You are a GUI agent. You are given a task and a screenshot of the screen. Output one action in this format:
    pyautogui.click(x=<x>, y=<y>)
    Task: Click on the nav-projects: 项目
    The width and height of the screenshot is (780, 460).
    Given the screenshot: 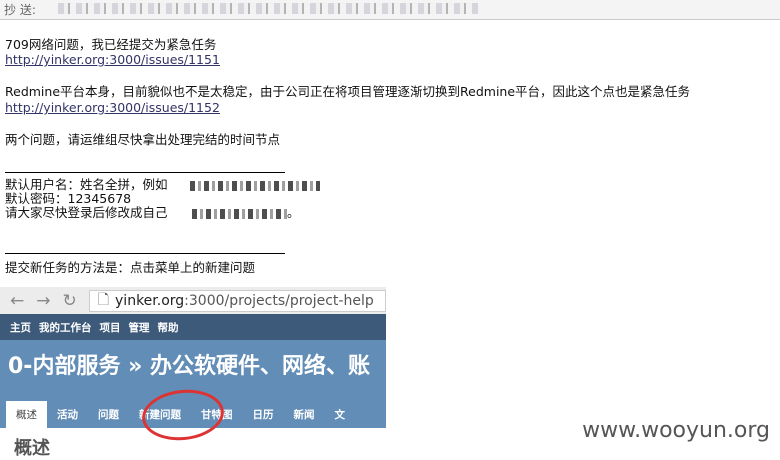 What is the action you would take?
    pyautogui.click(x=110, y=327)
    